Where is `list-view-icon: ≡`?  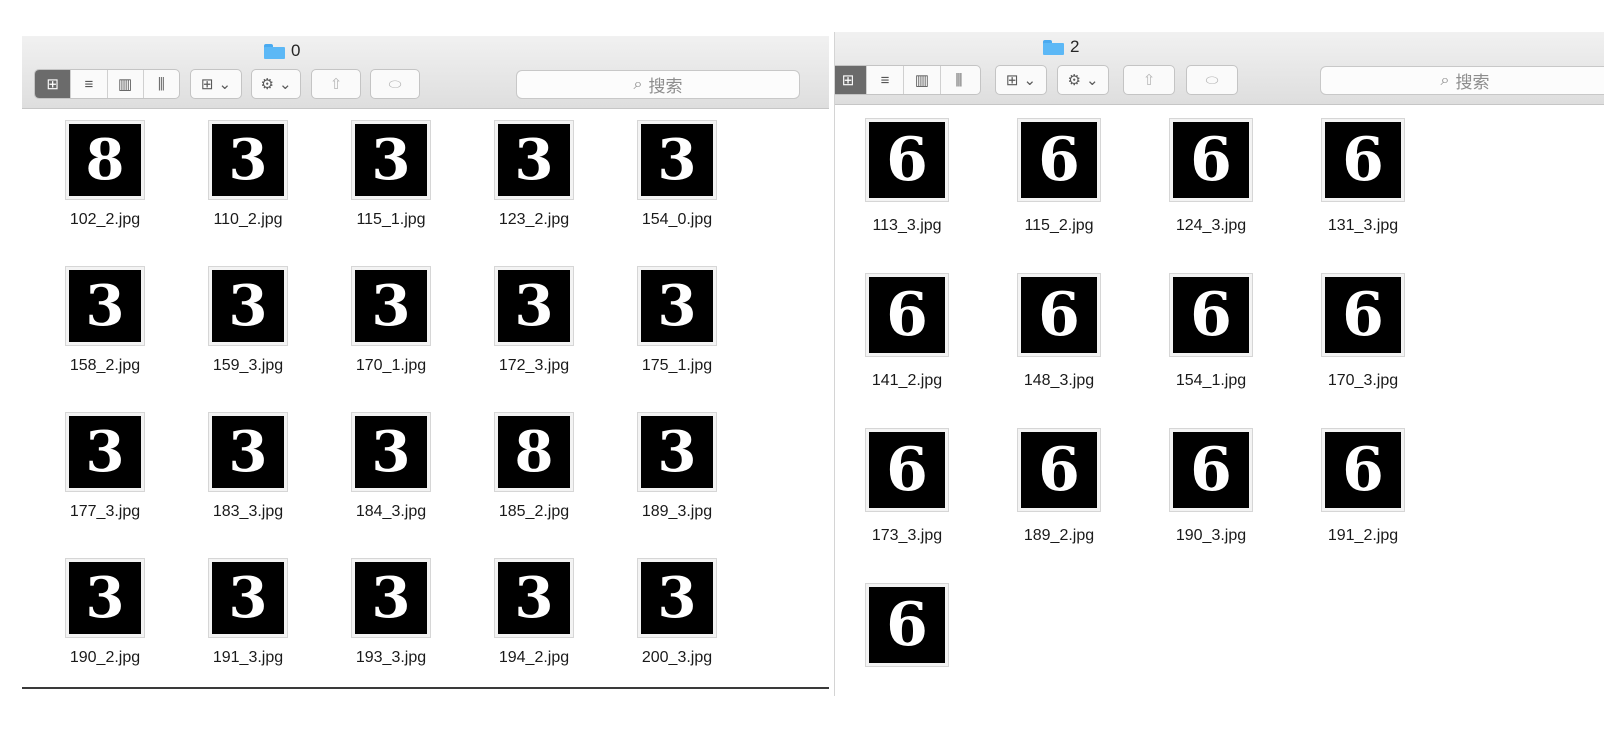 list-view-icon: ≡ is located at coordinates (89, 84).